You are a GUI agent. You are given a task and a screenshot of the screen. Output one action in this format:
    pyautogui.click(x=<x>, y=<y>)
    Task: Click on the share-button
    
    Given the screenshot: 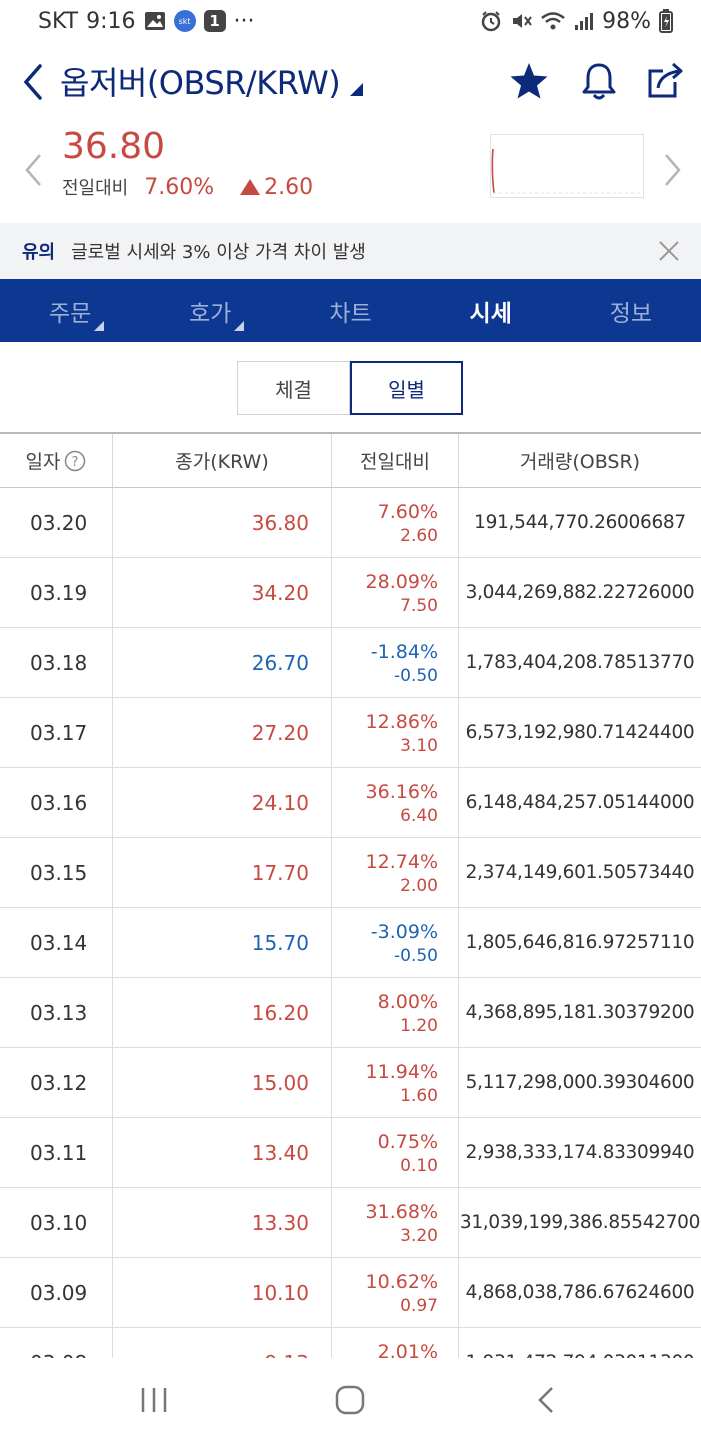 What is the action you would take?
    pyautogui.click(x=666, y=81)
    